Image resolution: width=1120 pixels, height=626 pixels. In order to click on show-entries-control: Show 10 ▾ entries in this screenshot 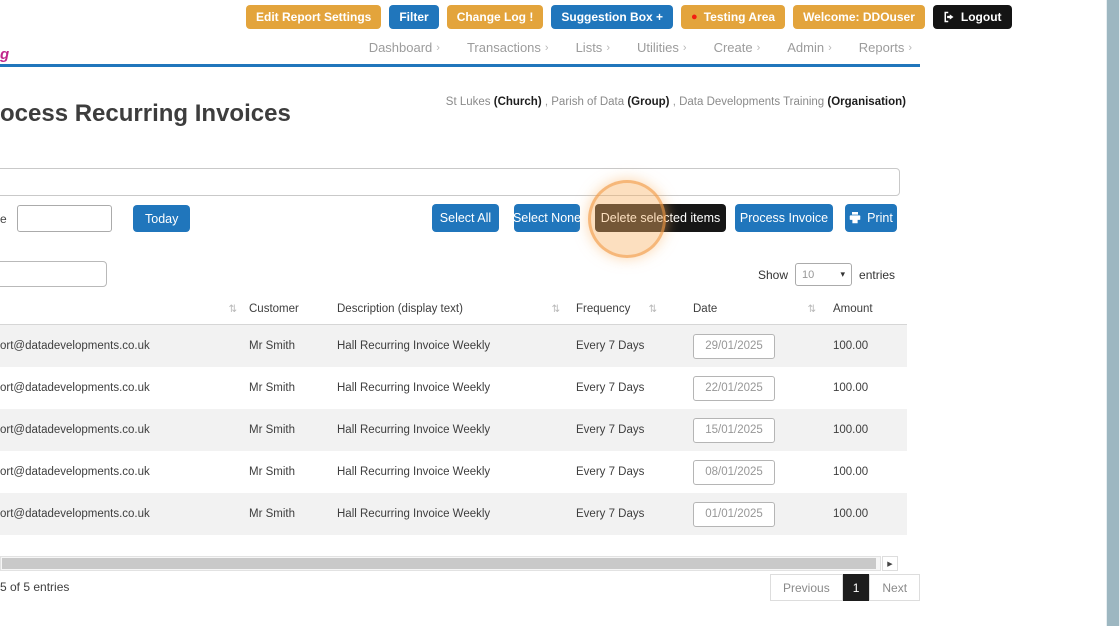, I will do `click(826, 274)`.